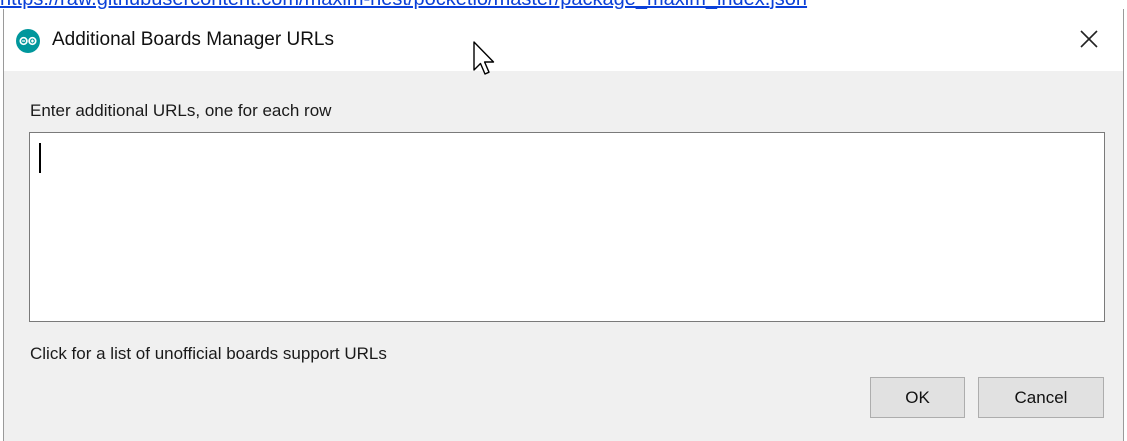 The width and height of the screenshot is (1127, 441). What do you see at coordinates (563, 40) in the screenshot?
I see `title-bar: Additional Boards Manager URLs` at bounding box center [563, 40].